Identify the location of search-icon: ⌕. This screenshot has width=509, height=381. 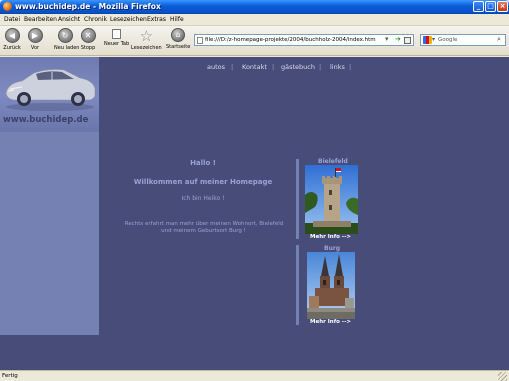
(499, 39).